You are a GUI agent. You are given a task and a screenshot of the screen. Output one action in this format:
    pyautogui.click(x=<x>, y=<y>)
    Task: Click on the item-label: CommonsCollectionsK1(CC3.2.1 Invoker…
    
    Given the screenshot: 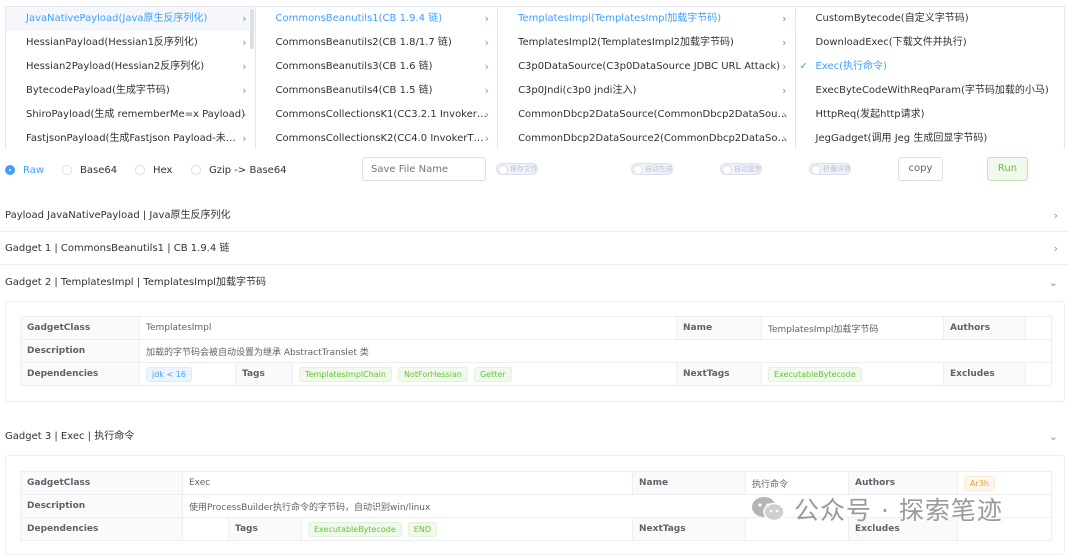 What is the action you would take?
    pyautogui.click(x=381, y=114)
    